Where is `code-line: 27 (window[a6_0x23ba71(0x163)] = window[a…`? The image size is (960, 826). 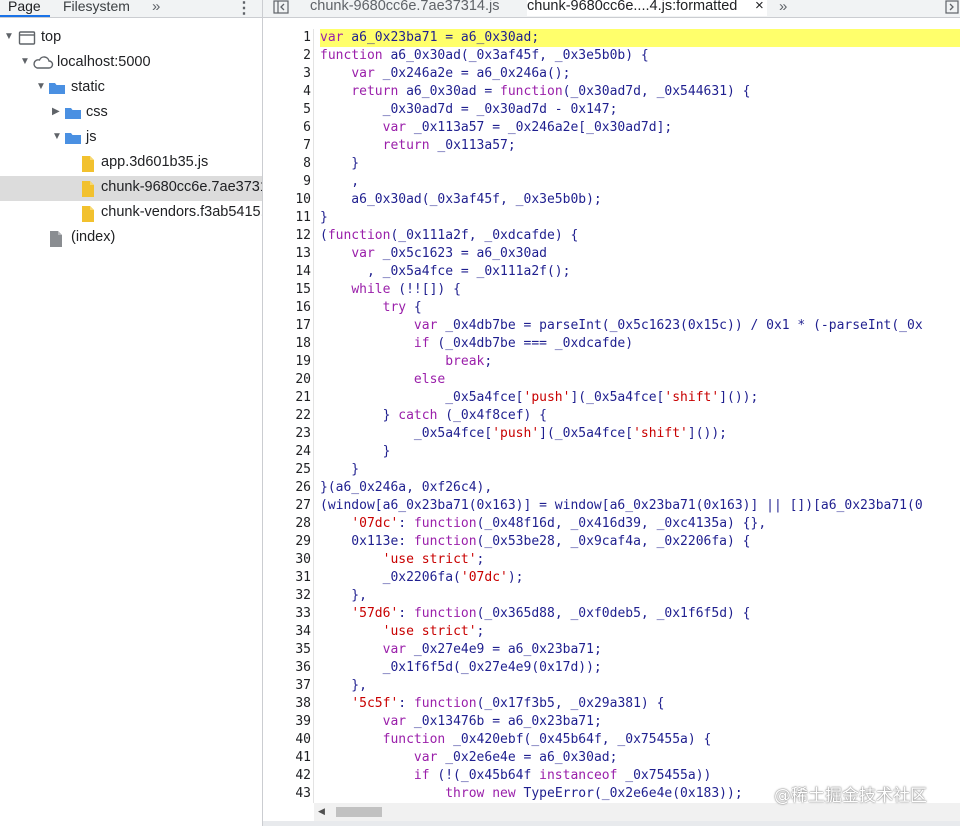
code-line: 27 (window[a6_0x23ba71(0x163)] = window[a… is located at coordinates (611, 506).